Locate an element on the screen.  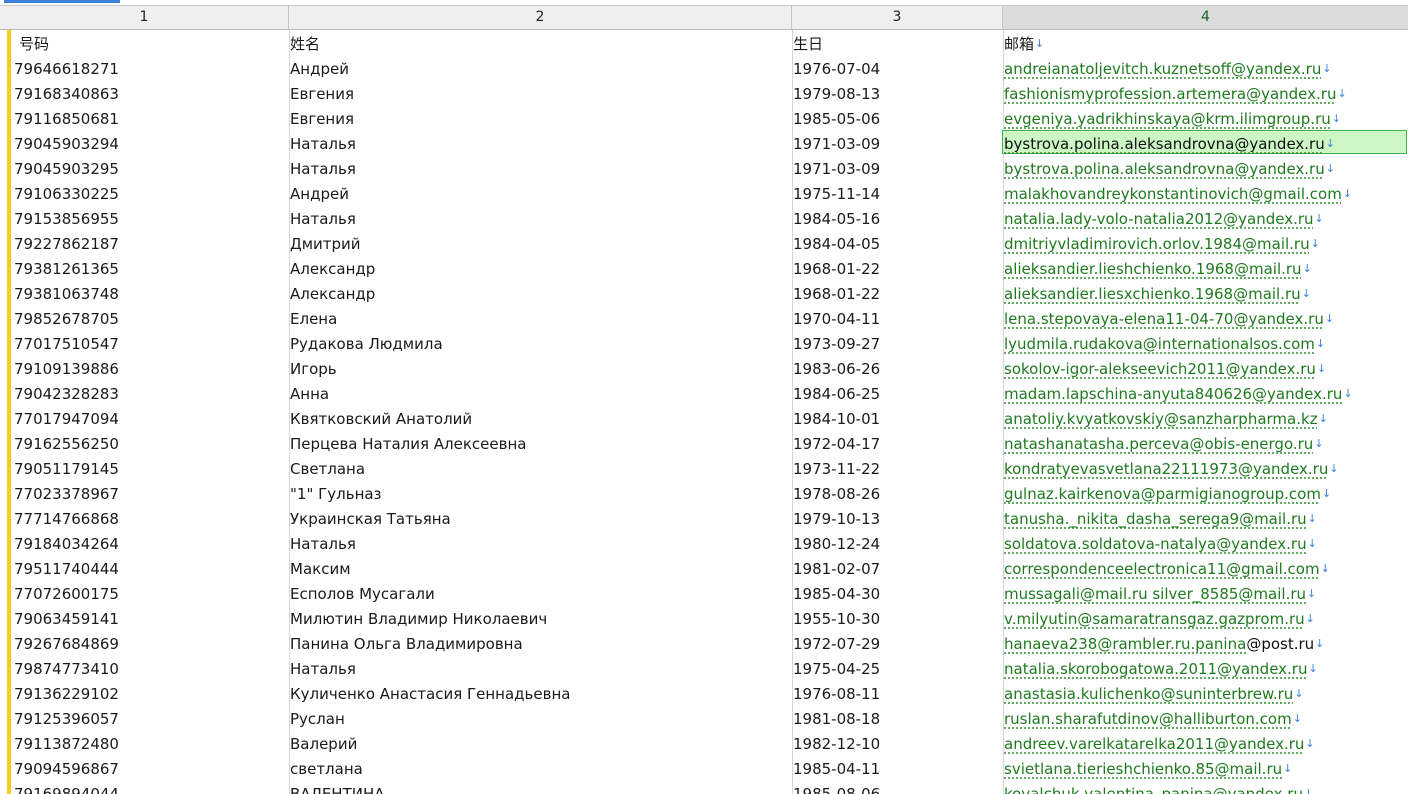
cell-birth: 1971-03-09 is located at coordinates (896, 169).